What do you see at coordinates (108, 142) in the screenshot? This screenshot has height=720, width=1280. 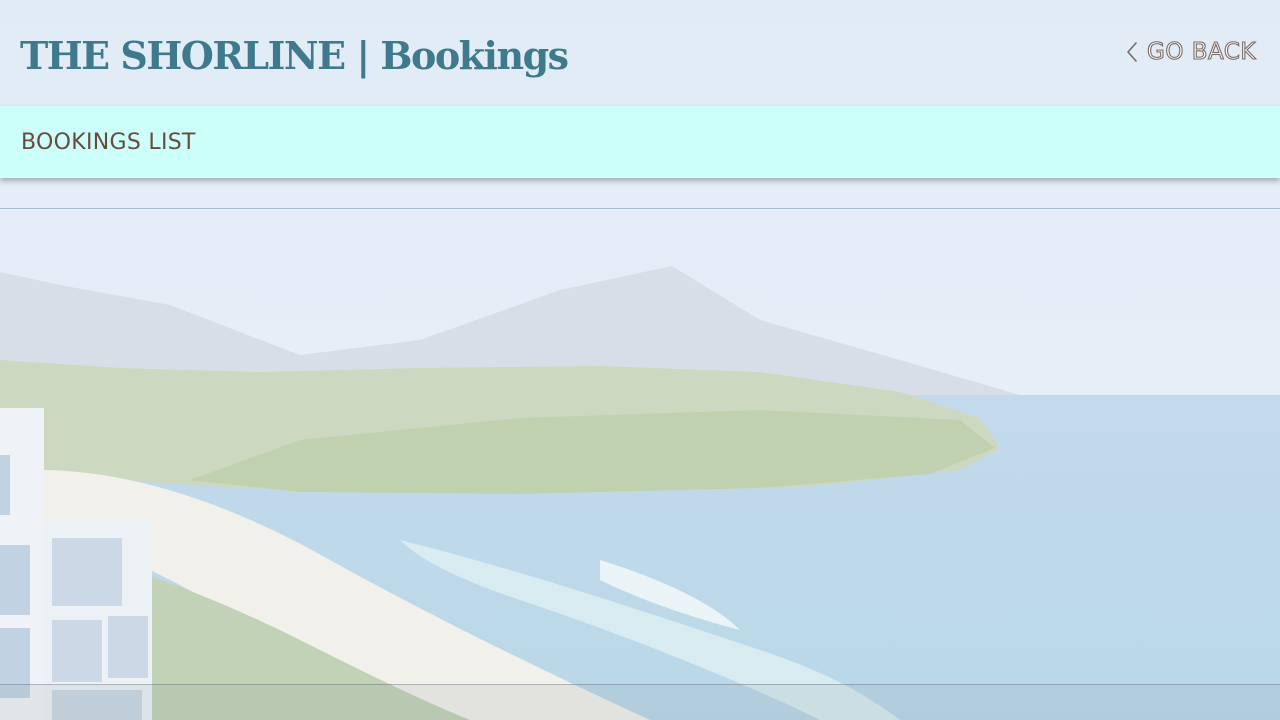 I see `section-title: BOOKINGS LIST` at bounding box center [108, 142].